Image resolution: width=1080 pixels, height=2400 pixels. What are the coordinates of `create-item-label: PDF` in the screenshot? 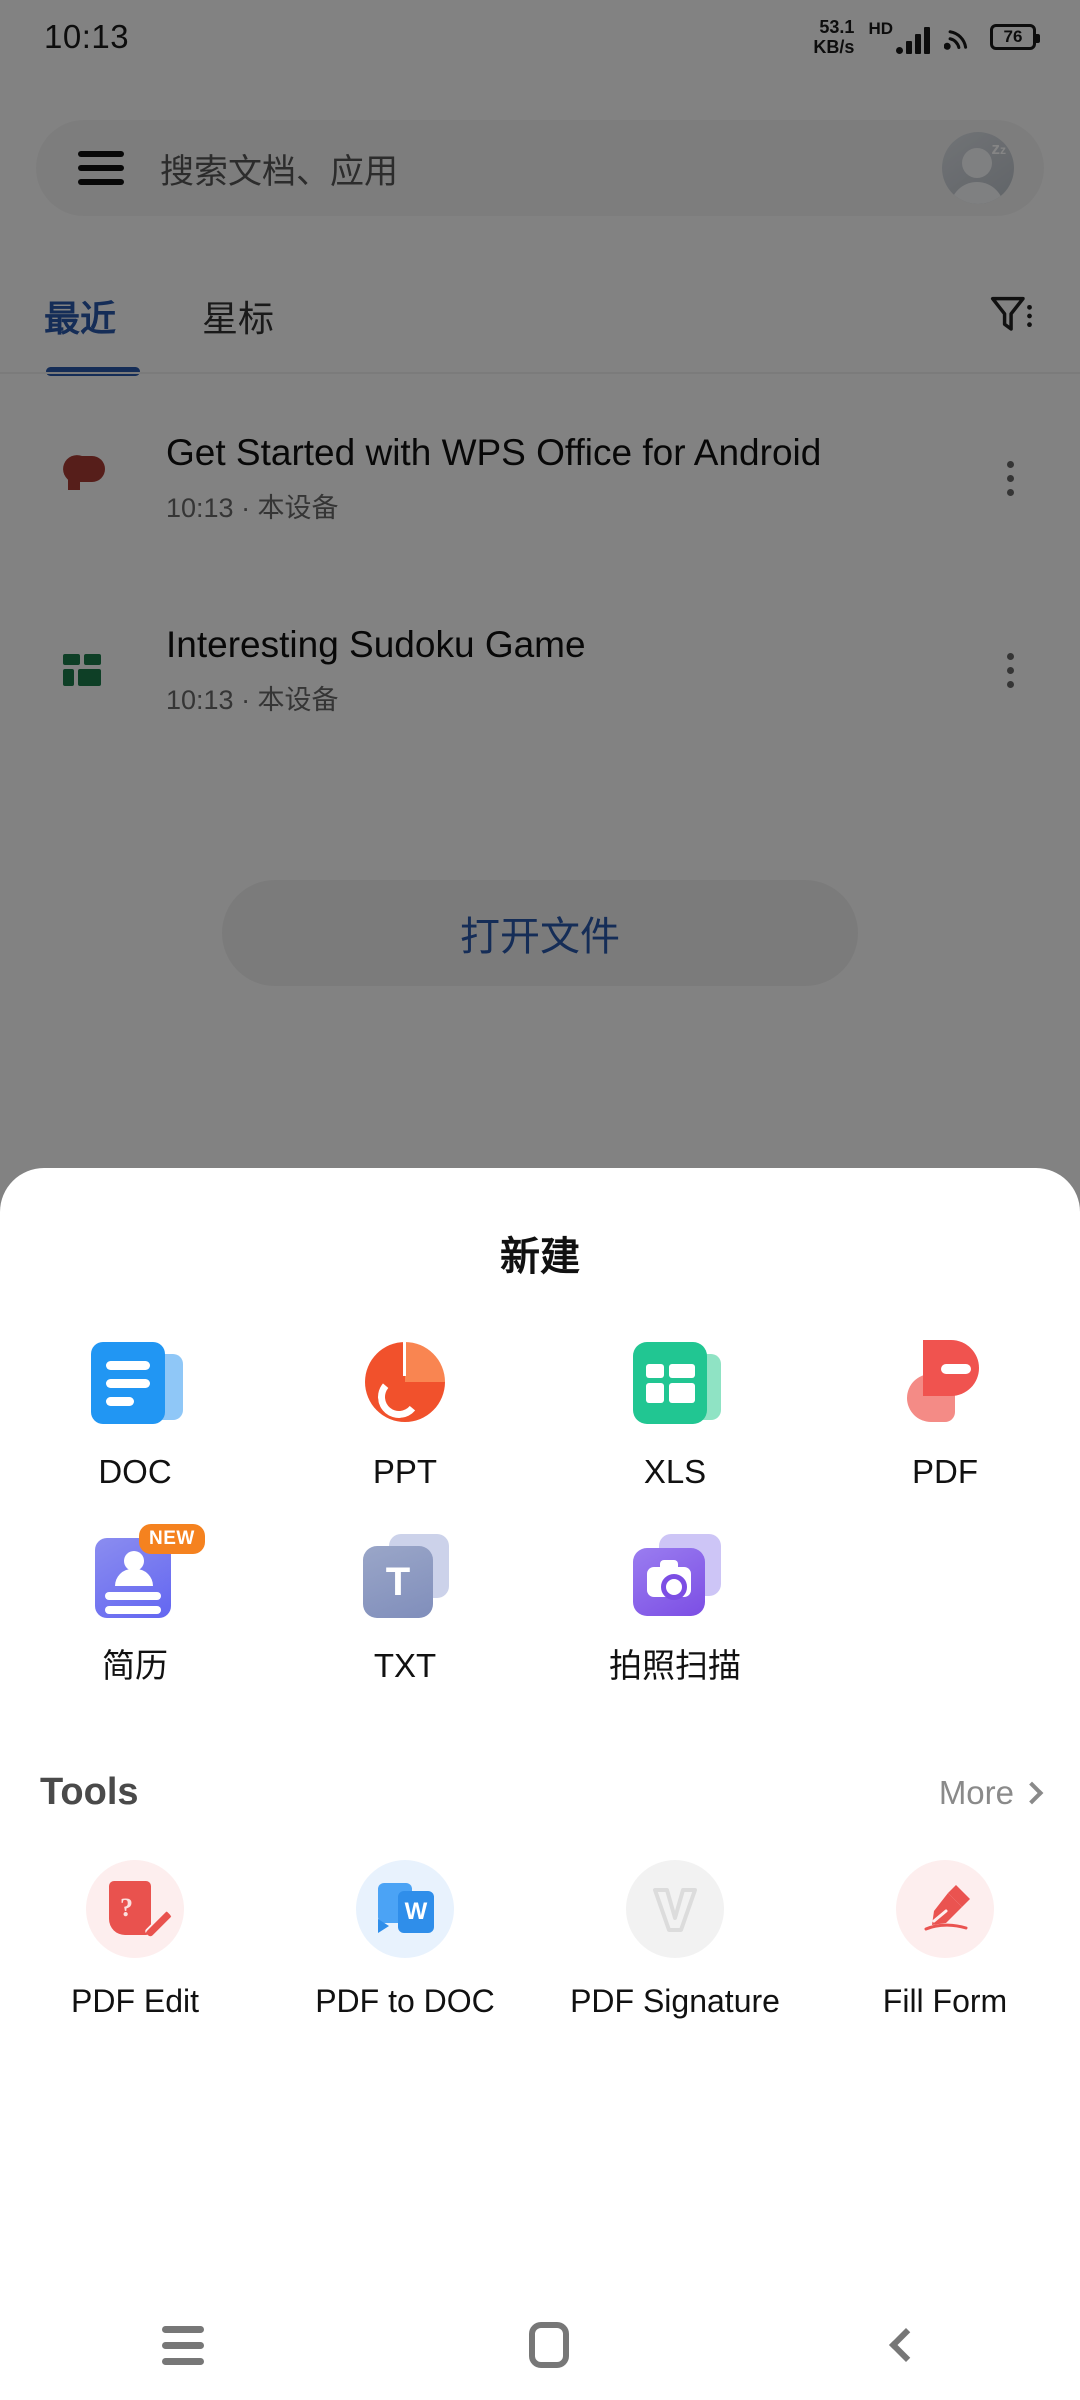 It's located at (945, 1471).